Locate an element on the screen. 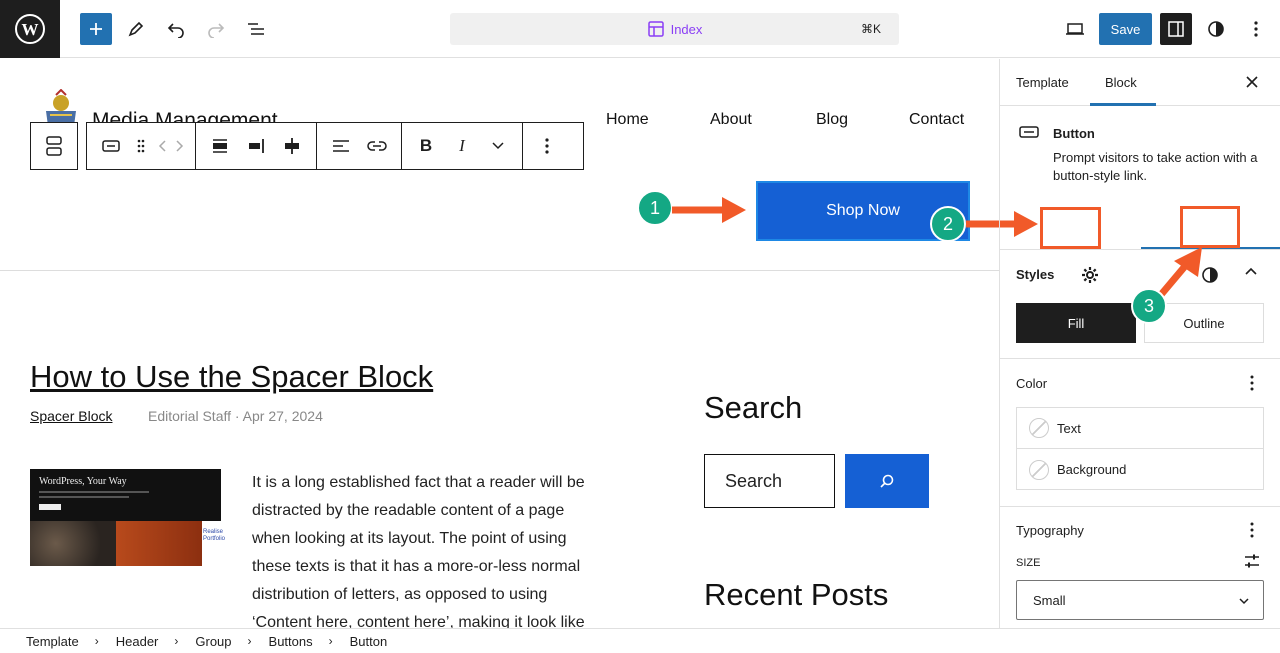 Image resolution: width=1280 pixels, height=653 pixels. color-item-label: Text is located at coordinates (1069, 428).